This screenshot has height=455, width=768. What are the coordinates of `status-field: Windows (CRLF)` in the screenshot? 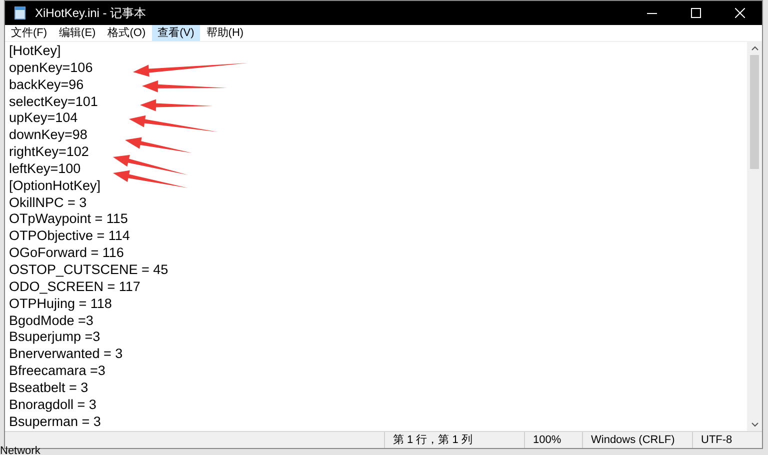 It's located at (637, 440).